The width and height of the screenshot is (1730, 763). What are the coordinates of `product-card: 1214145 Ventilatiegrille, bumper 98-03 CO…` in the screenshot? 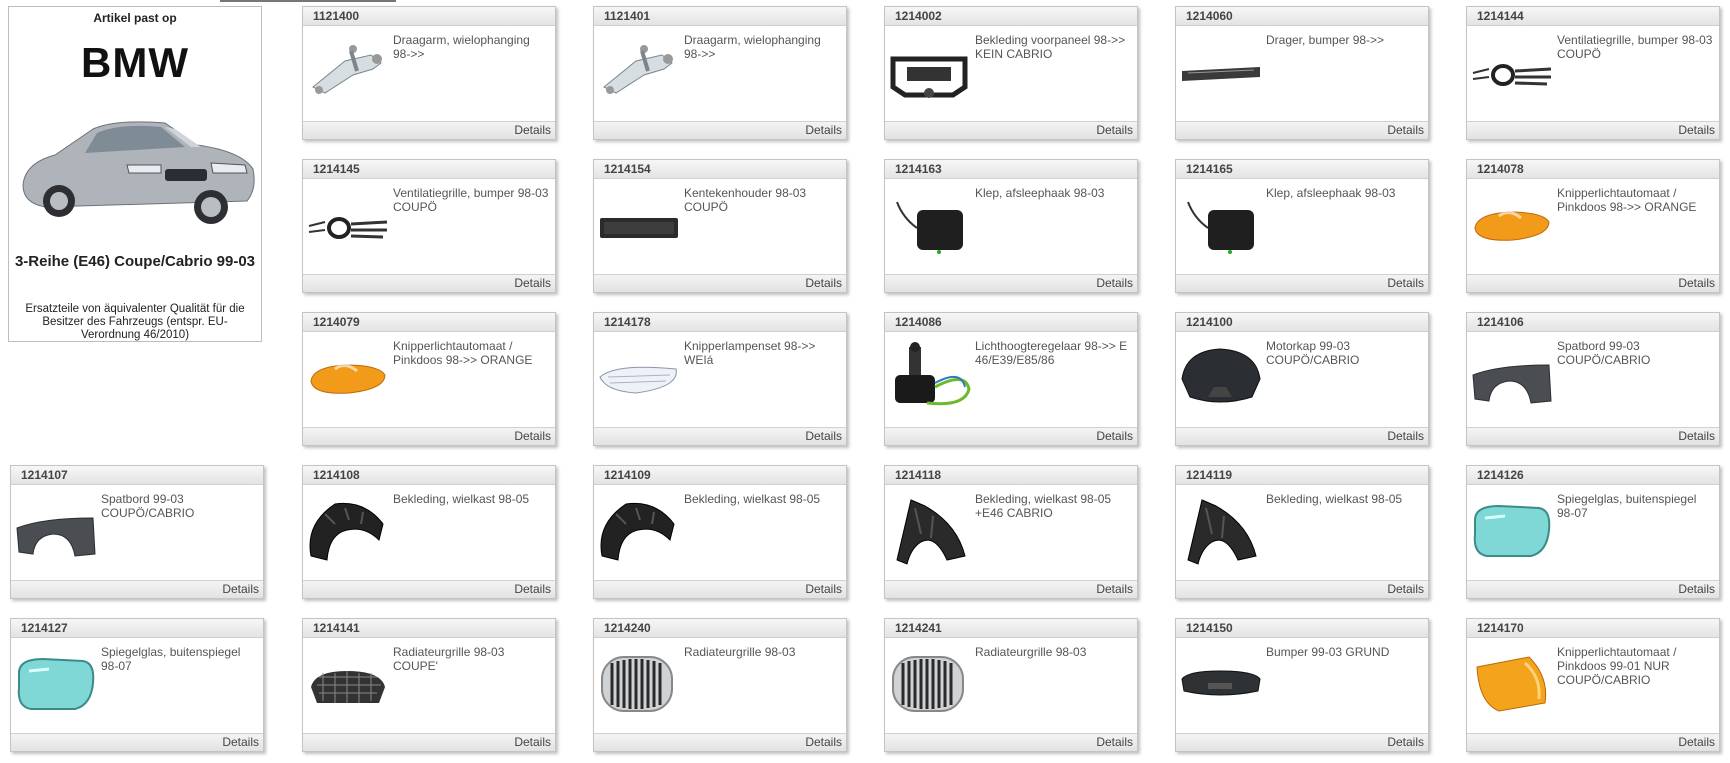 It's located at (429, 226).